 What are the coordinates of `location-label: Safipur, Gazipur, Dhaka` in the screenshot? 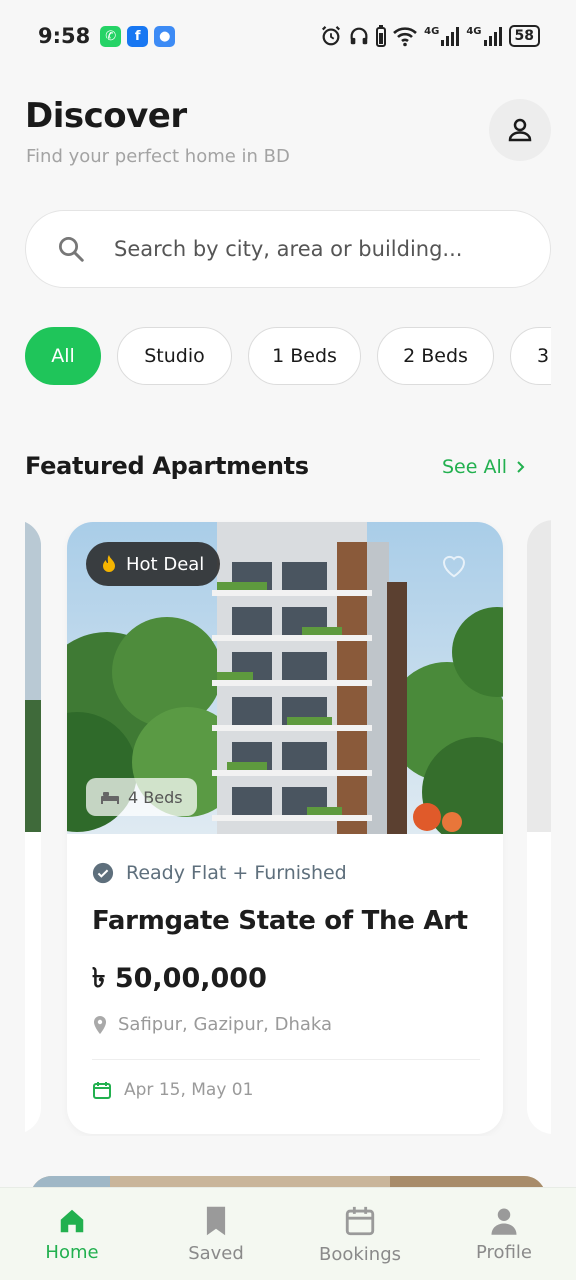 It's located at (225, 1024).